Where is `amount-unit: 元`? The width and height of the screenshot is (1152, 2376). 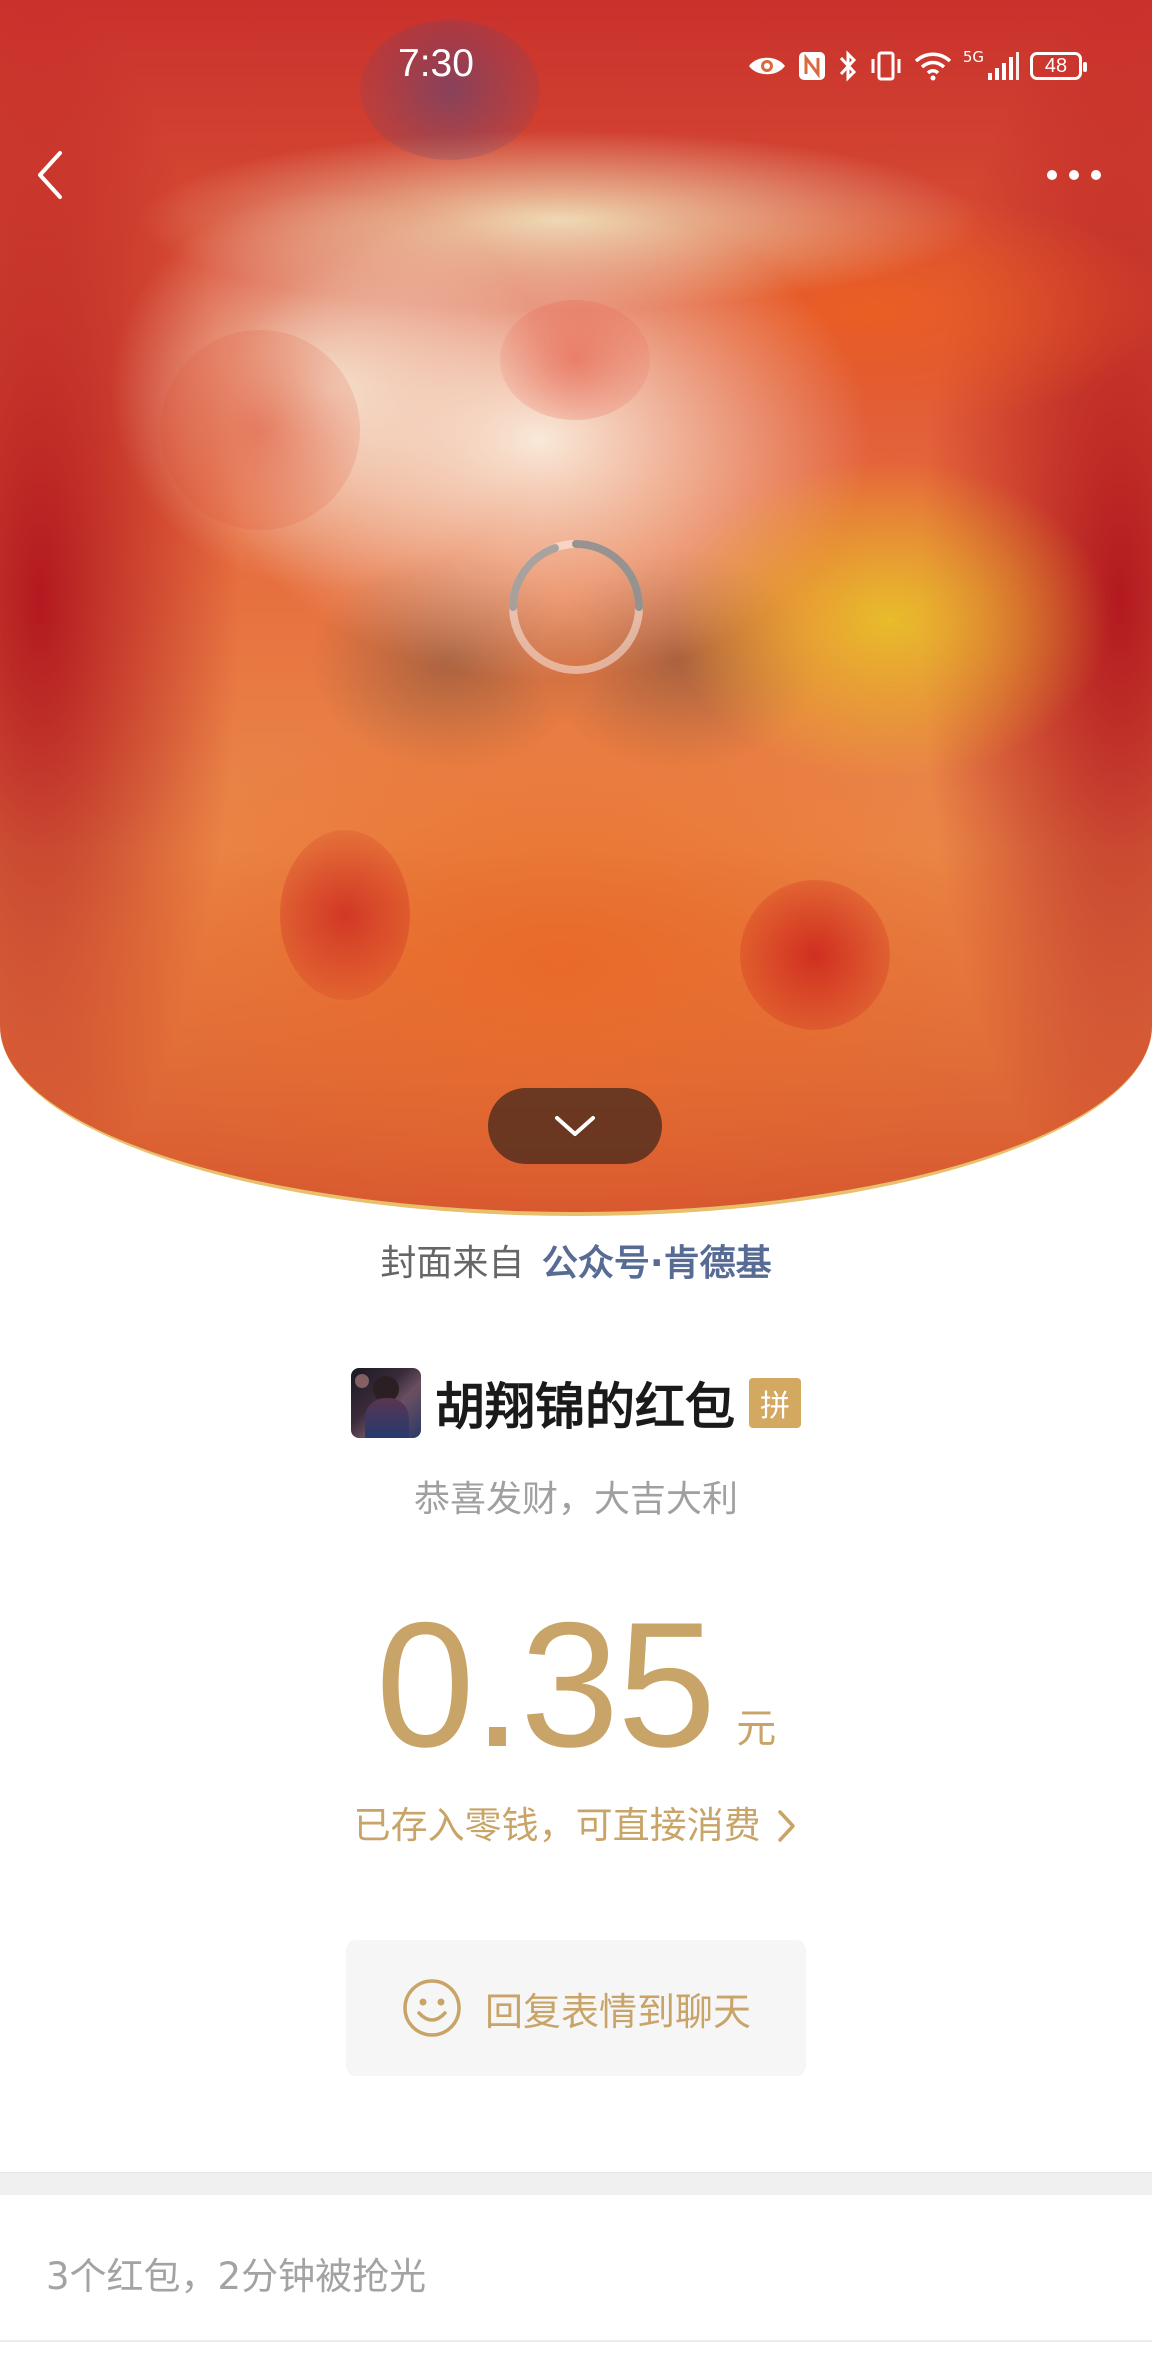 amount-unit: 元 is located at coordinates (756, 1729).